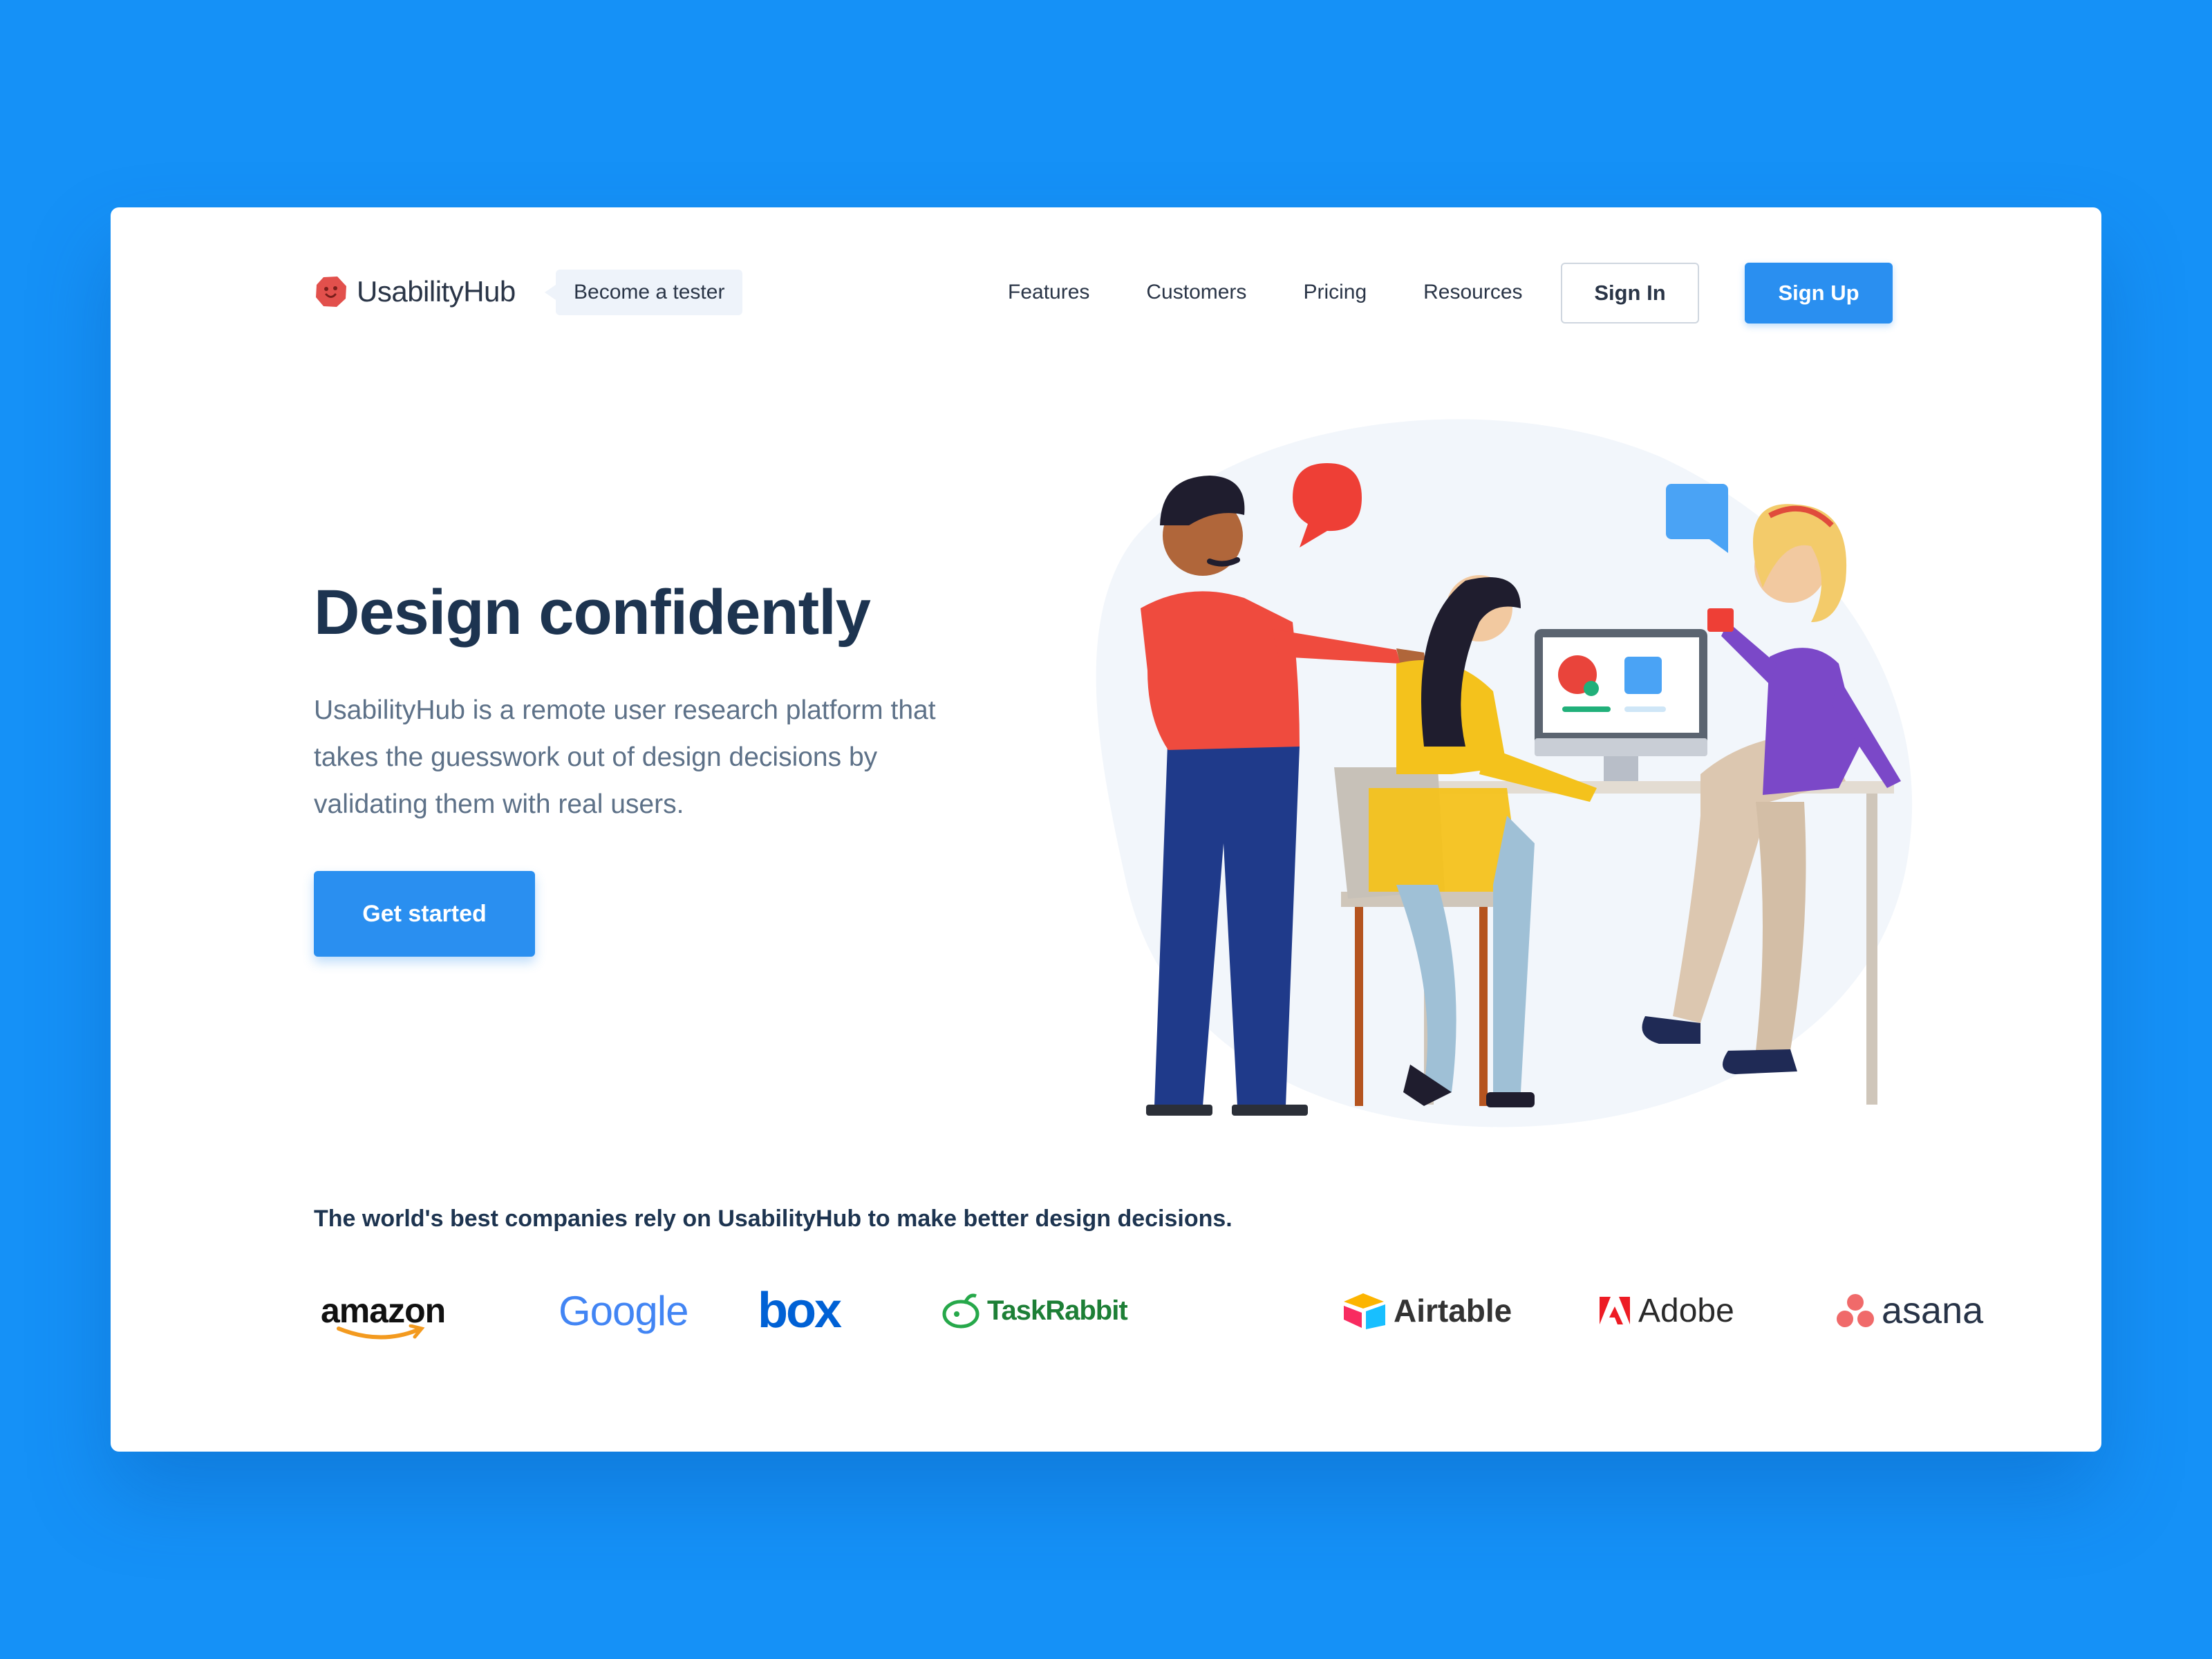 The image size is (2212, 1659). What do you see at coordinates (1933, 1310) in the screenshot?
I see `asana-logo-text: asana` at bounding box center [1933, 1310].